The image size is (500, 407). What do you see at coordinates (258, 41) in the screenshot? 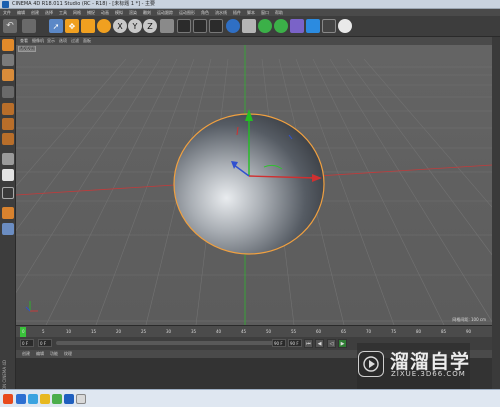
I see `viewport-menu-bar: 查看 摄像机 显示 选项 过滤 面板` at bounding box center [258, 41].